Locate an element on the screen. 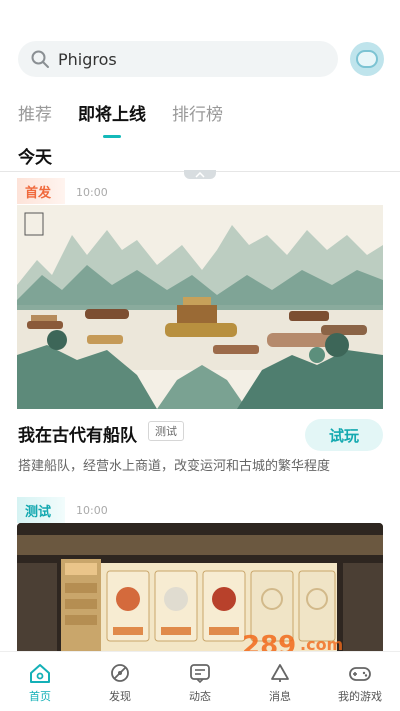  nav-feed-label: 动态 is located at coordinates (200, 696).